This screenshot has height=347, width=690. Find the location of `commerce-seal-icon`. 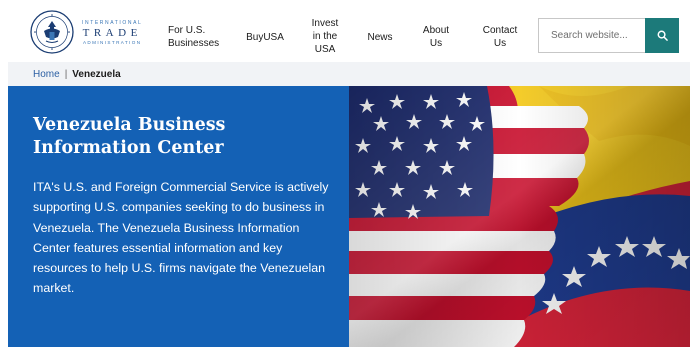

commerce-seal-icon is located at coordinates (52, 32).